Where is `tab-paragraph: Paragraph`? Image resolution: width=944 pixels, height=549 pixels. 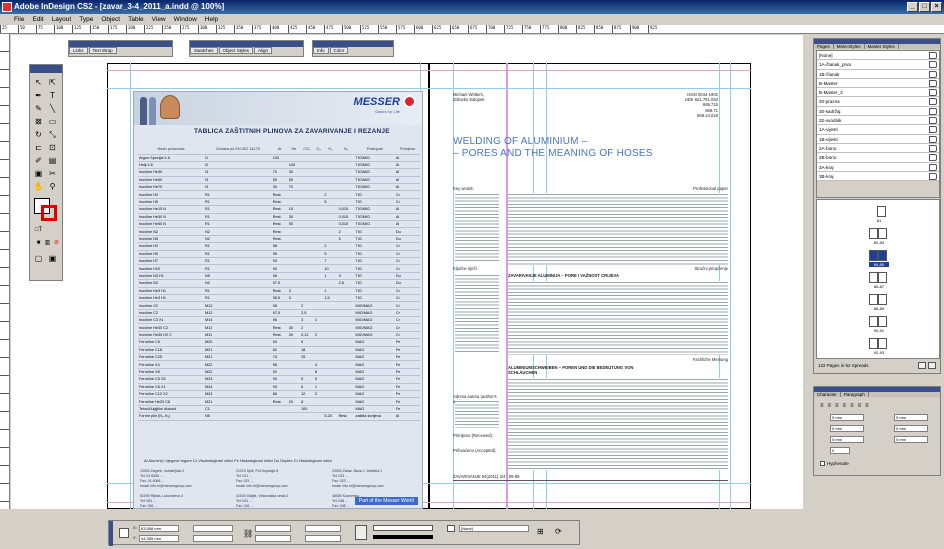 tab-paragraph: Paragraph is located at coordinates (855, 394).